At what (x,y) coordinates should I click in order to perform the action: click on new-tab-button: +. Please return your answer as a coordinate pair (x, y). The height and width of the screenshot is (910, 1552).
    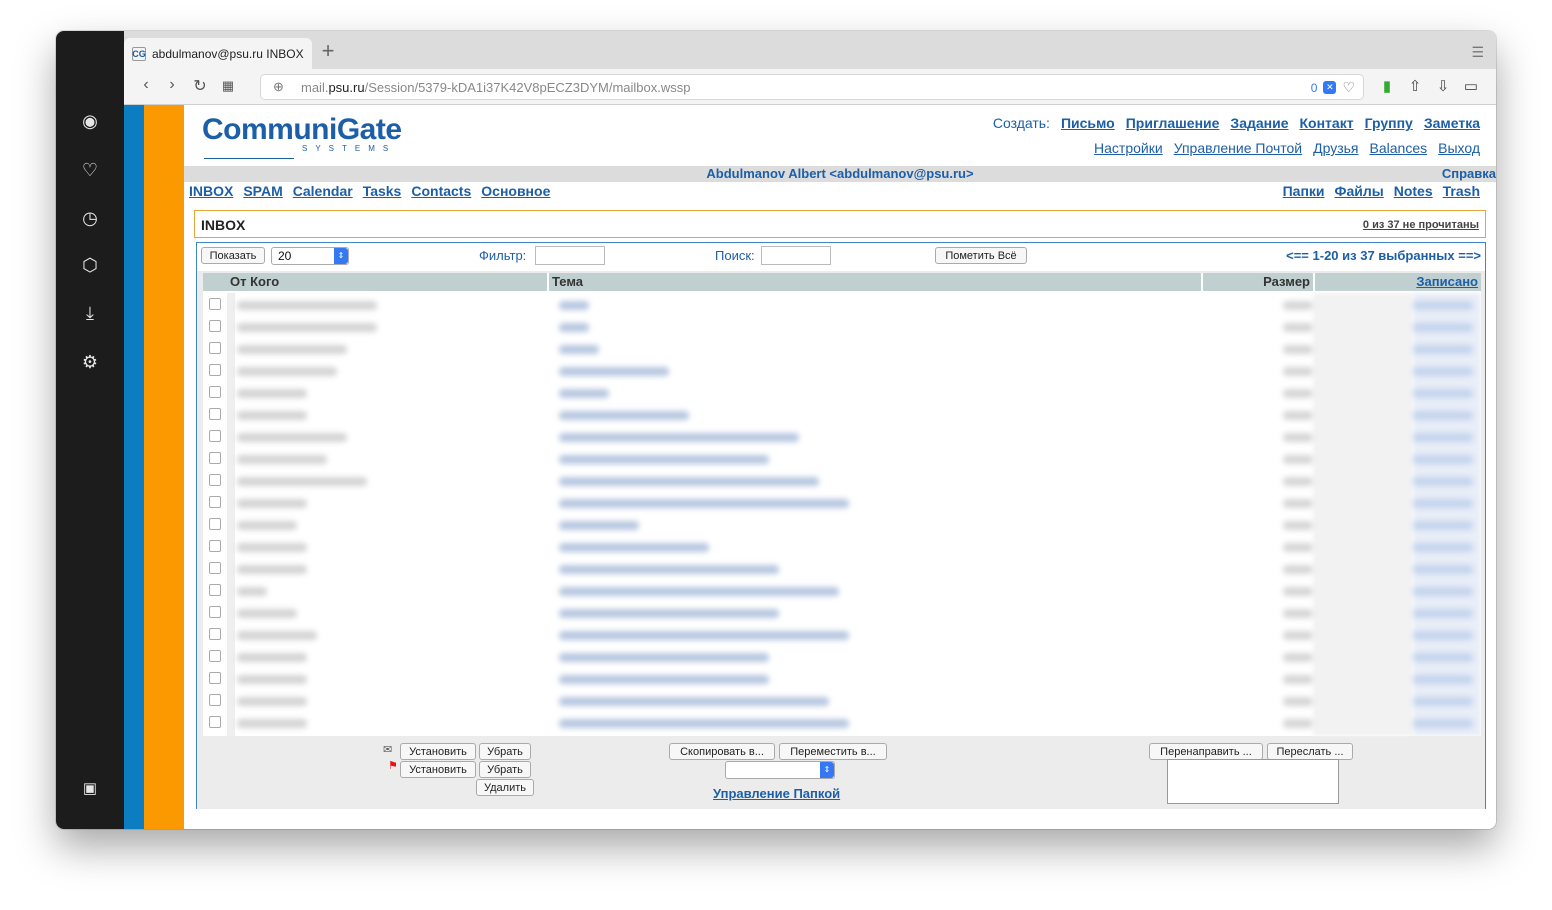
    Looking at the image, I should click on (328, 51).